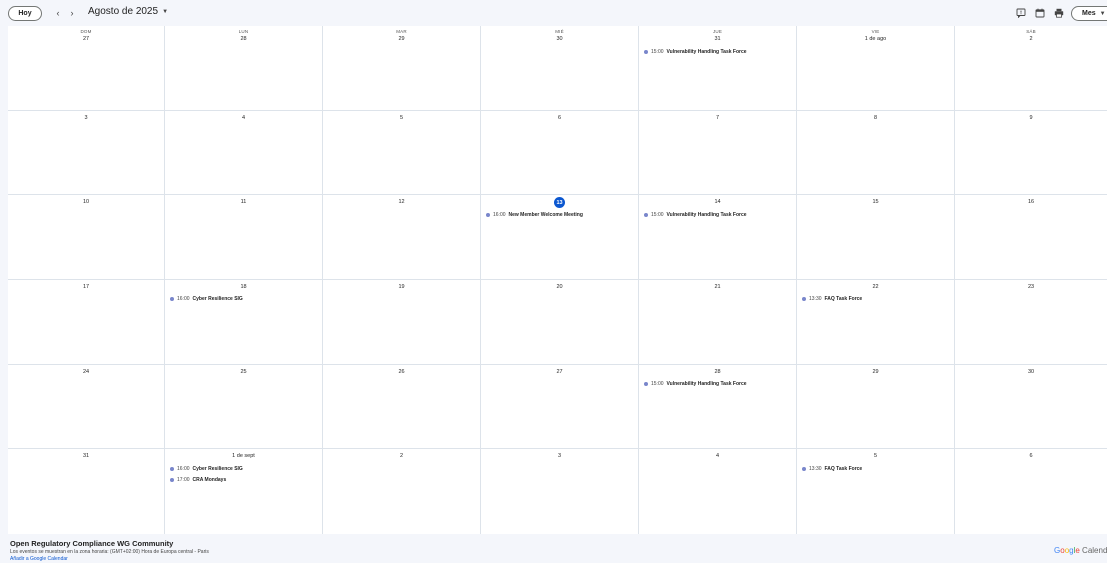 This screenshot has width=1107, height=563. Describe the element at coordinates (1089, 13) in the screenshot. I see `view-selector-button: Mes ▼` at that location.